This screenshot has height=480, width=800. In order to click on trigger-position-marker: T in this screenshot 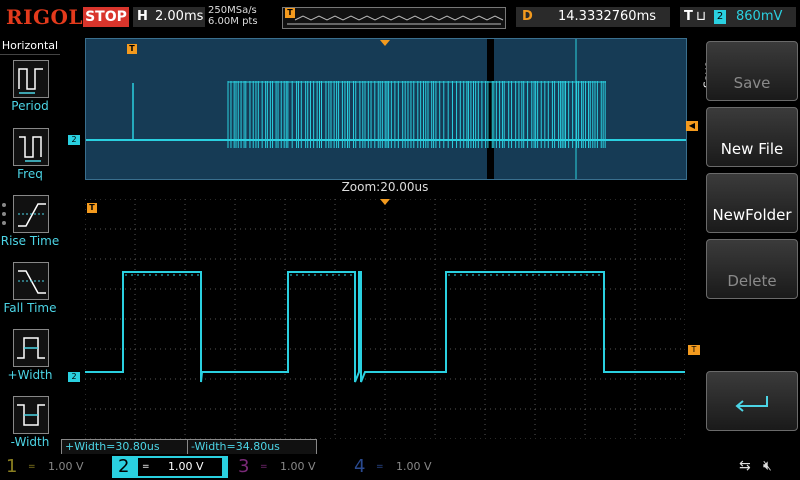, I will do `click(290, 13)`.